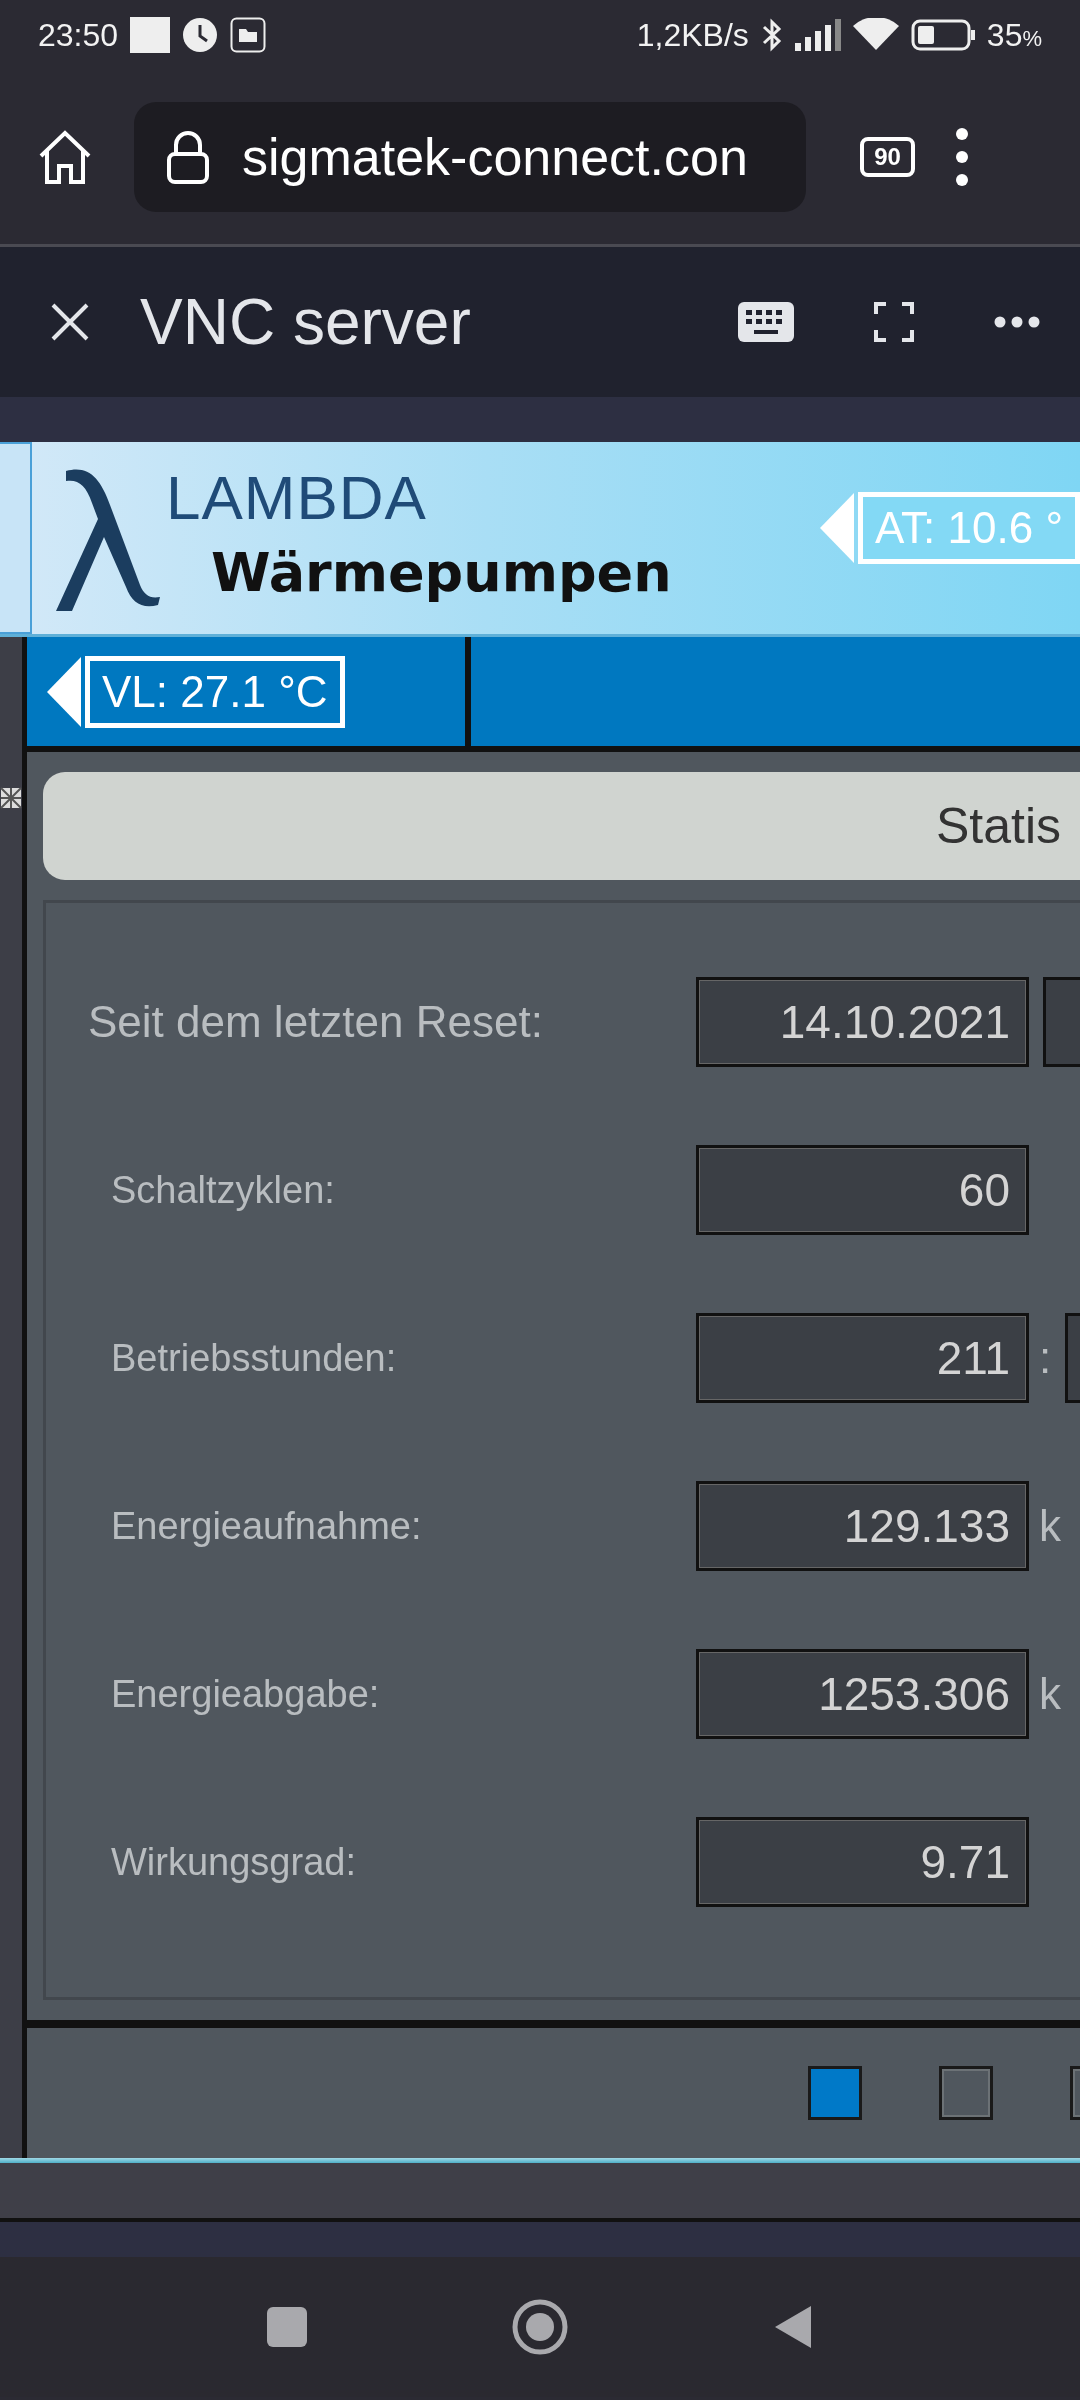 Image resolution: width=1080 pixels, height=2400 pixels. What do you see at coordinates (875, 35) in the screenshot?
I see `wifi-icon` at bounding box center [875, 35].